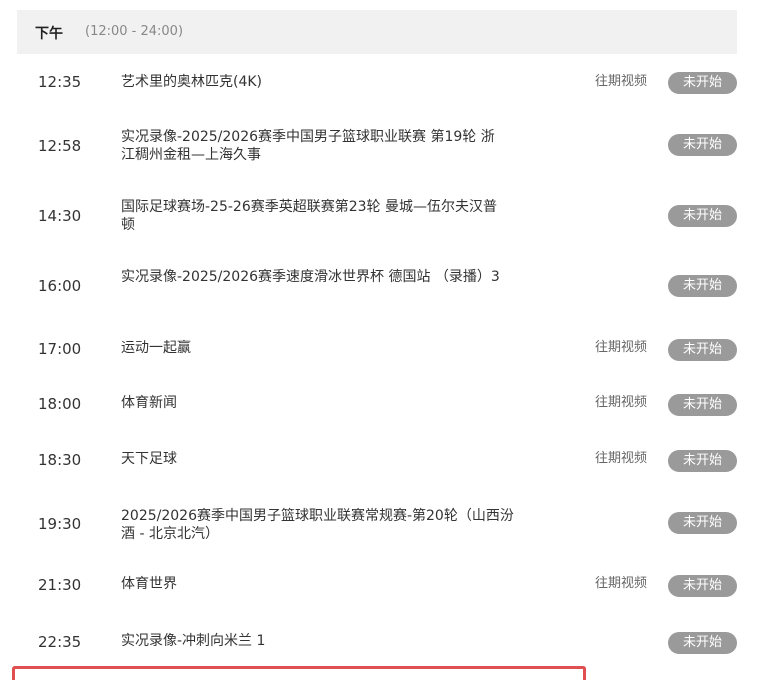 The width and height of the screenshot is (773, 680). What do you see at coordinates (377, 32) in the screenshot?
I see `afternoon-section-header: 下午 (12:00 - 24:00)` at bounding box center [377, 32].